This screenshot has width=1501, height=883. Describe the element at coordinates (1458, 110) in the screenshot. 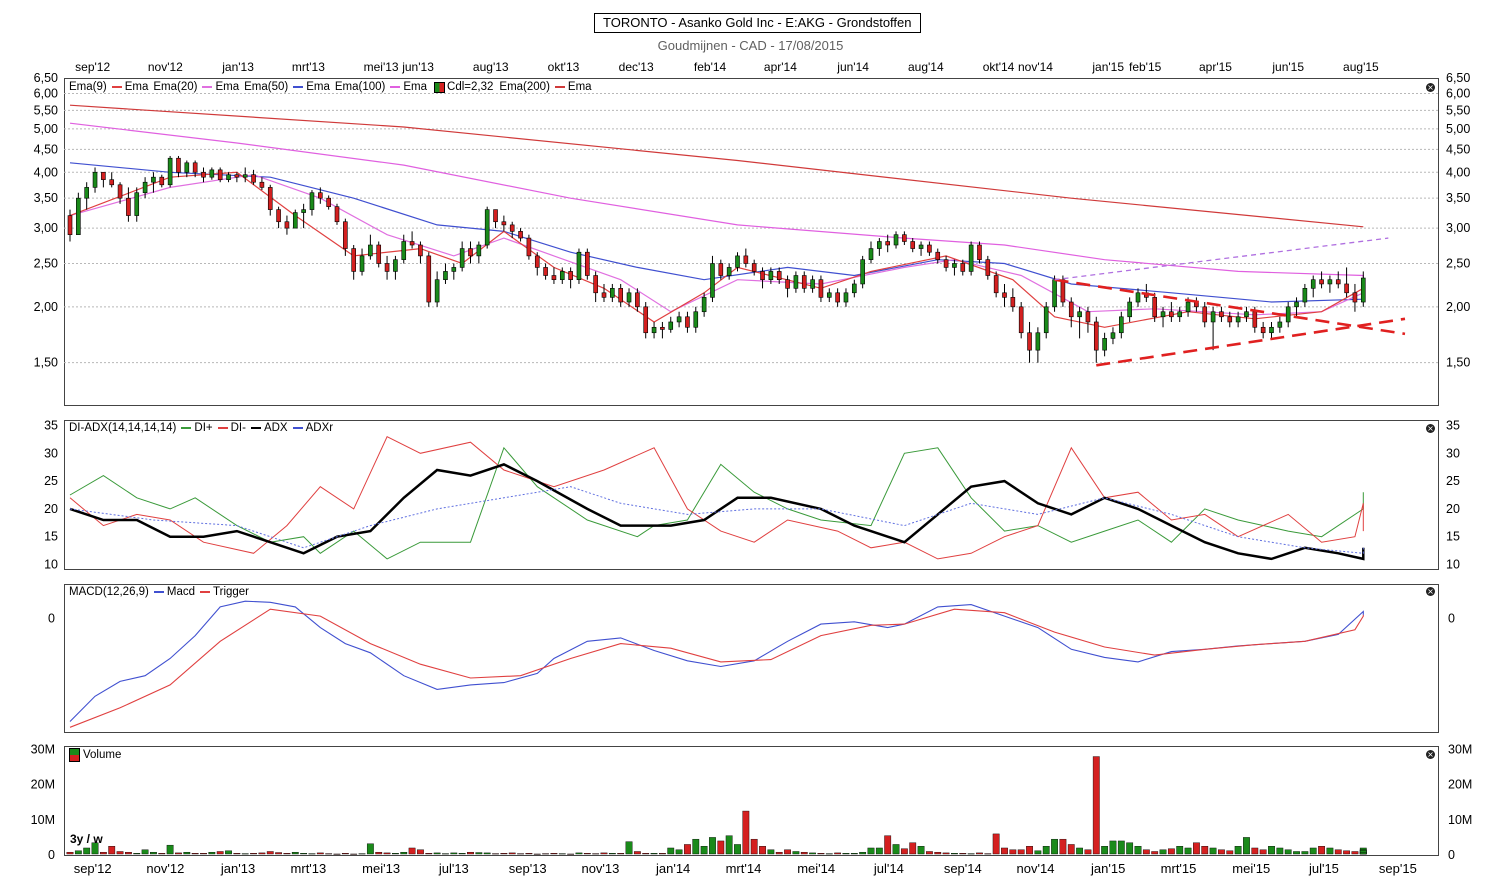

I see `price-tick-right: 5,50` at that location.